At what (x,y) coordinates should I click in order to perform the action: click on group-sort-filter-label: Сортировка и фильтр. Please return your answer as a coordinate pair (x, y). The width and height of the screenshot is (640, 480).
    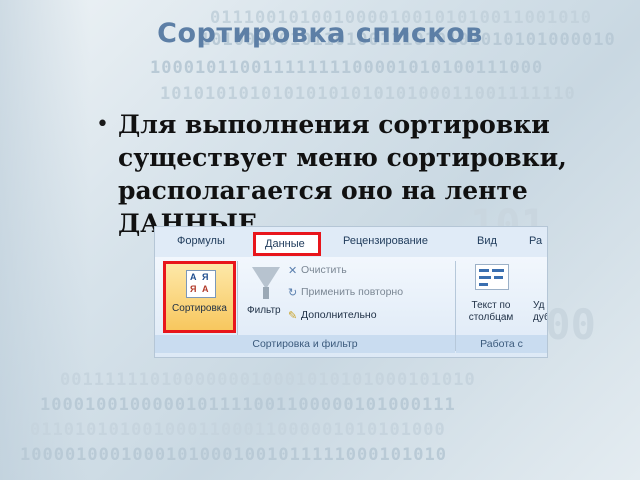
    Looking at the image, I should click on (305, 344).